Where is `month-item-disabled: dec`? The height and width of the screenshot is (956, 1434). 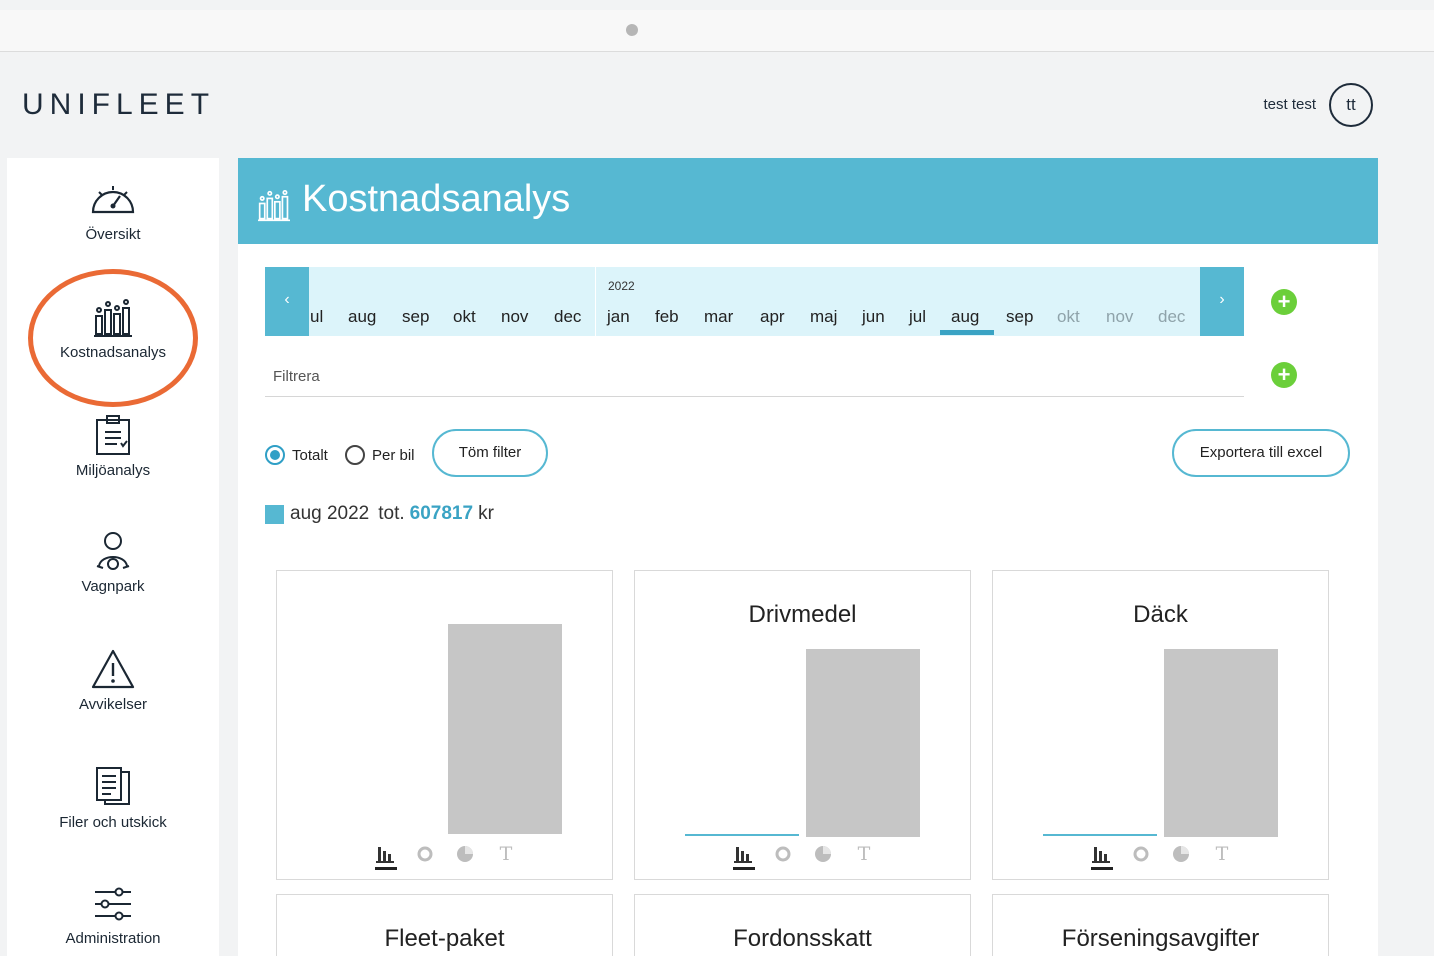 month-item-disabled: dec is located at coordinates (1172, 316).